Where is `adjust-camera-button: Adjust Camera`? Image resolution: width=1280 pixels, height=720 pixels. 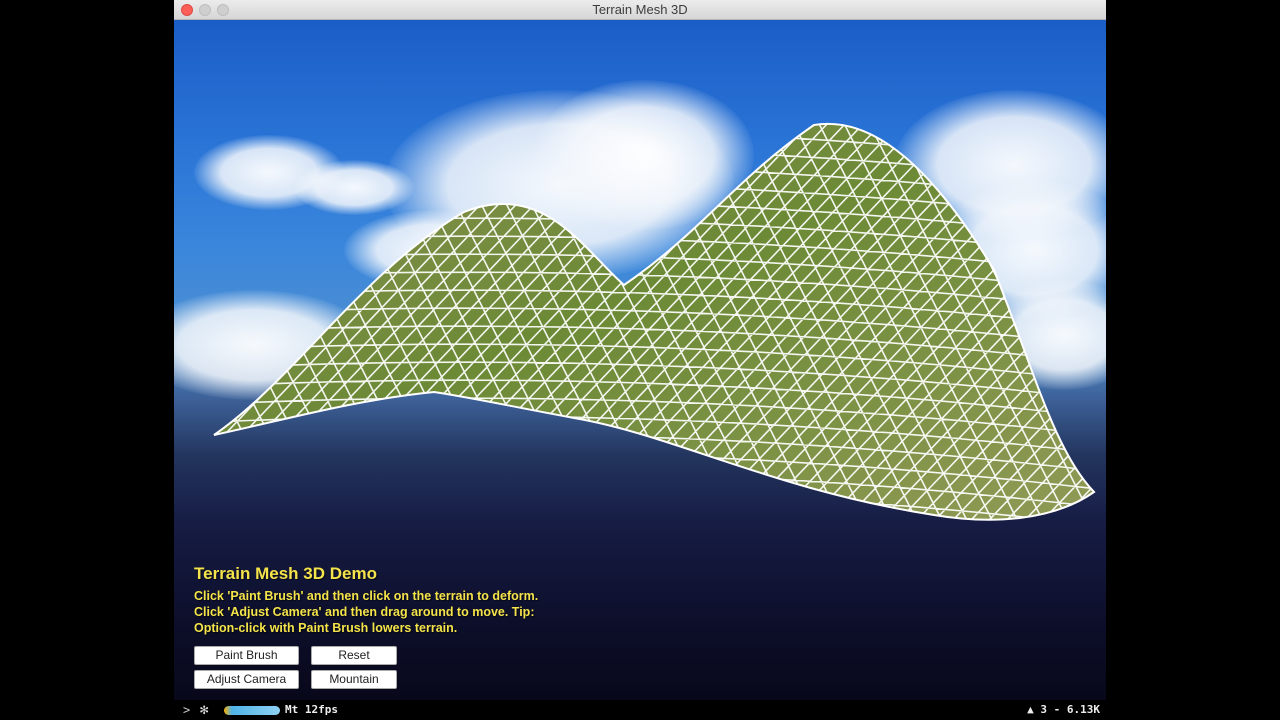 adjust-camera-button: Adjust Camera is located at coordinates (246, 679).